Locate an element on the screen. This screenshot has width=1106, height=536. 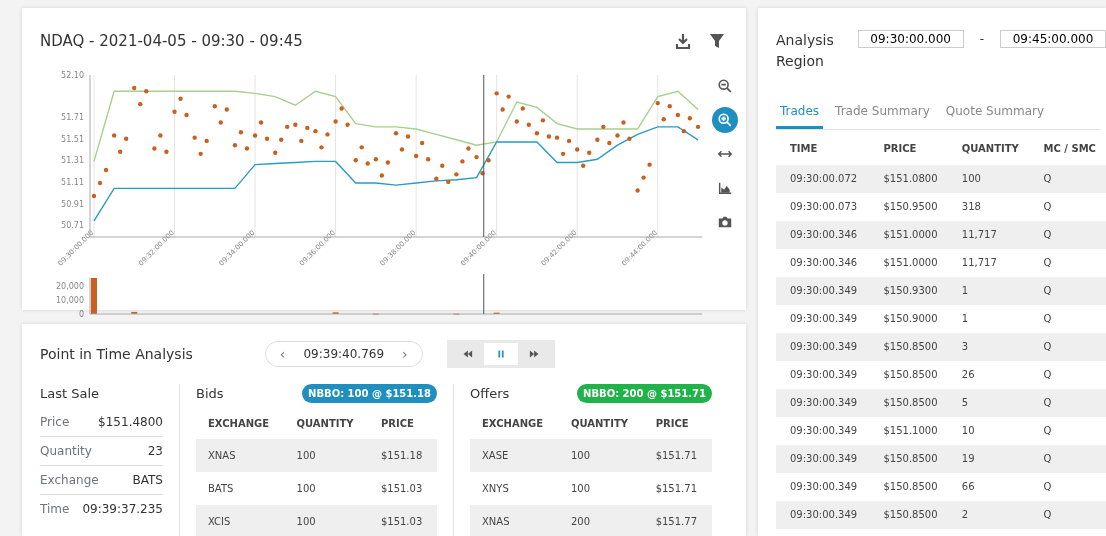
field-value: BATS is located at coordinates (147, 480).